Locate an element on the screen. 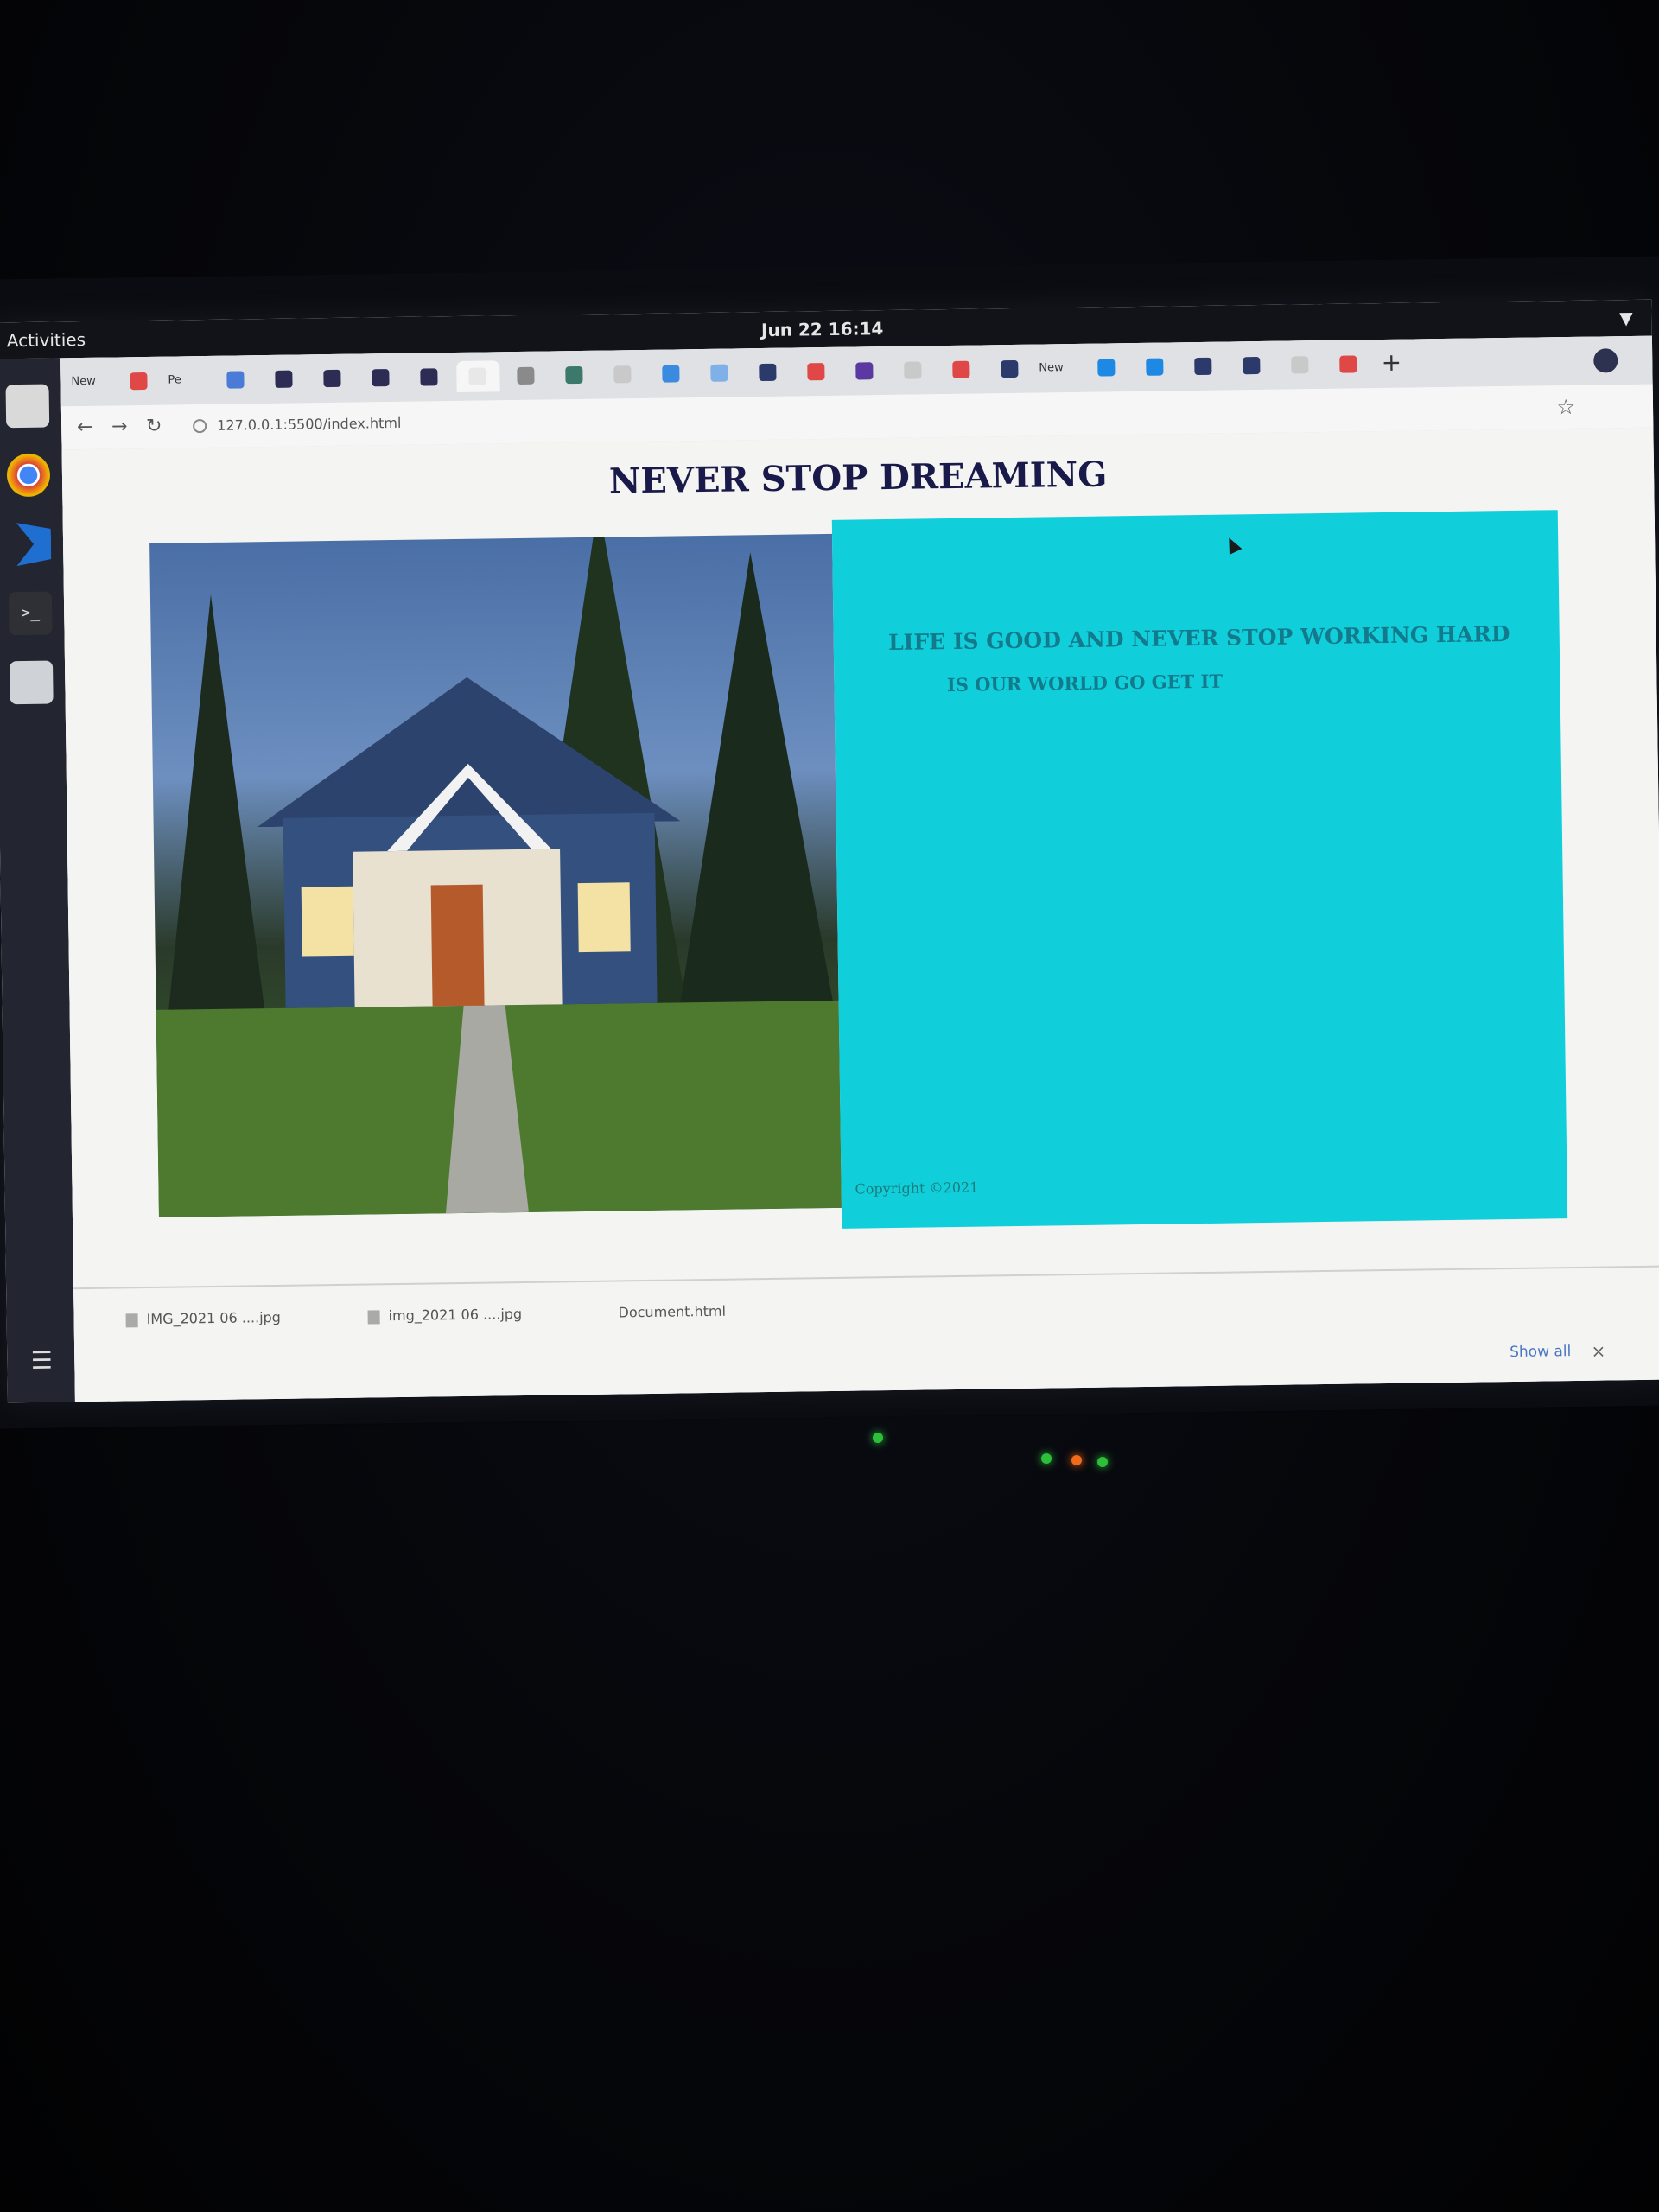 This screenshot has height=2212, width=1659. back-icon: ← is located at coordinates (85, 428).